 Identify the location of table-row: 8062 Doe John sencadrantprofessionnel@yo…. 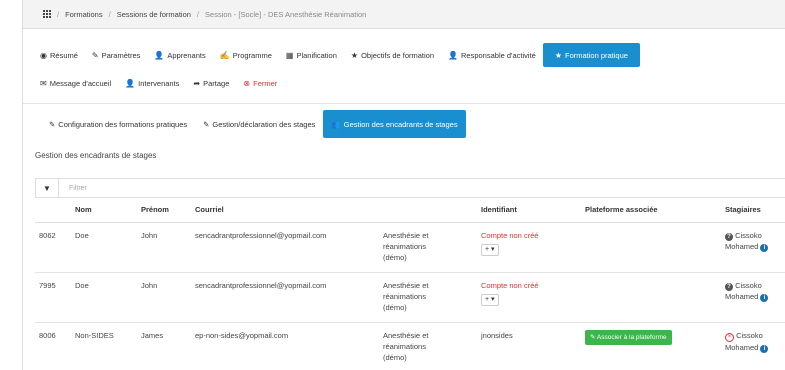
(410, 247).